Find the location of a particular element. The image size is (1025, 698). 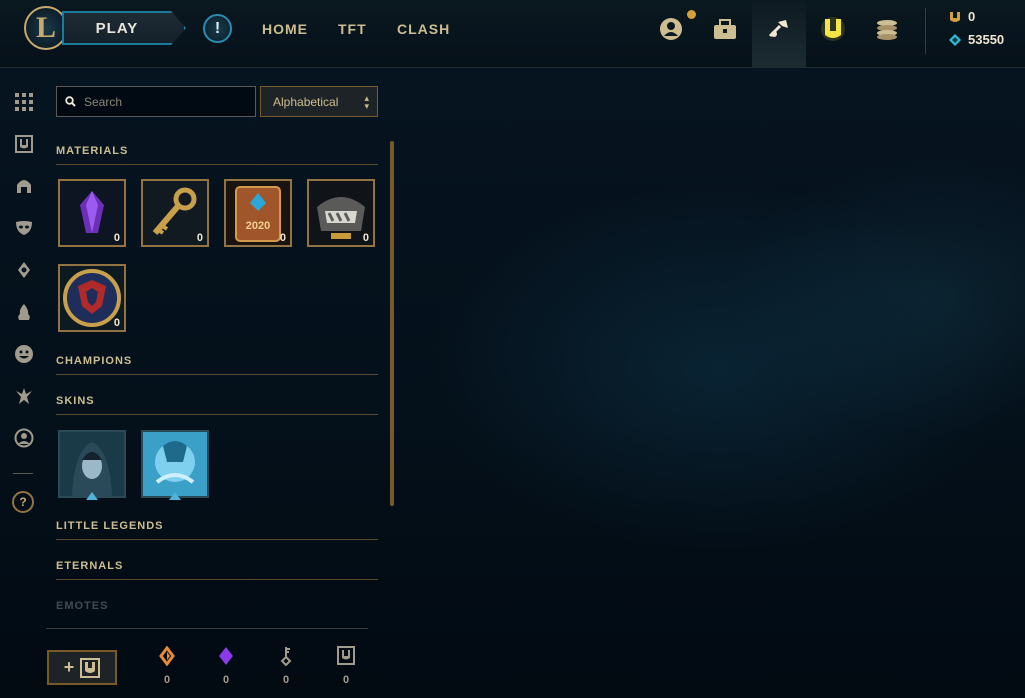

collection-icon is located at coordinates (725, 29).